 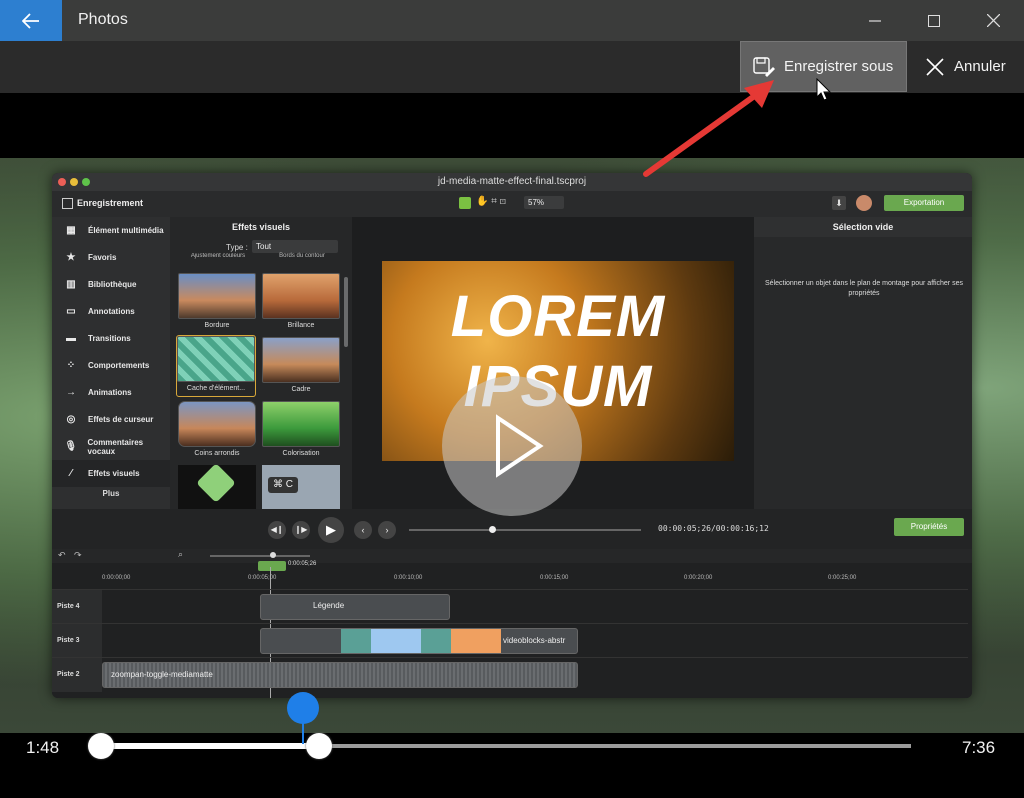 I want to click on select-tool-icon, so click(x=465, y=203).